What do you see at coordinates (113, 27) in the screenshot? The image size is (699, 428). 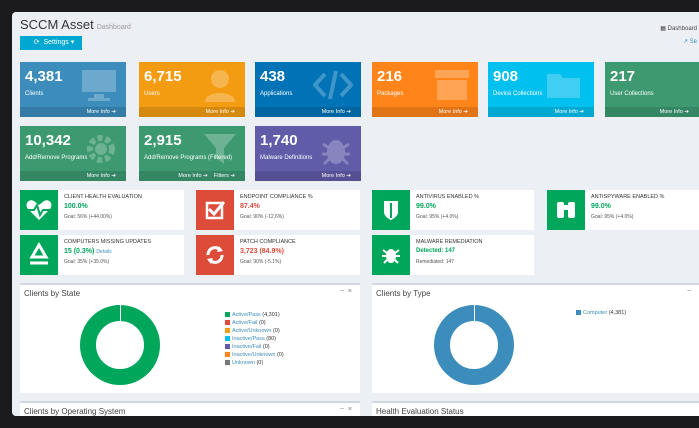 I see `page-subtitle: Dashboard` at bounding box center [113, 27].